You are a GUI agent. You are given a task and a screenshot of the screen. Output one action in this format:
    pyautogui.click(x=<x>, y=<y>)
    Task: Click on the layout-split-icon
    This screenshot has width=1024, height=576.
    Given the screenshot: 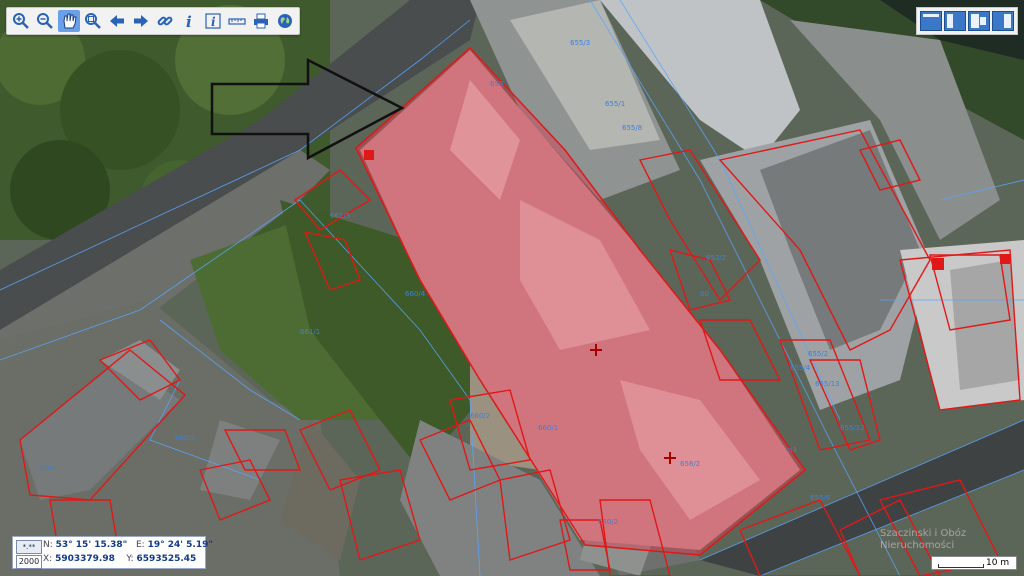 What is the action you would take?
    pyautogui.click(x=979, y=21)
    